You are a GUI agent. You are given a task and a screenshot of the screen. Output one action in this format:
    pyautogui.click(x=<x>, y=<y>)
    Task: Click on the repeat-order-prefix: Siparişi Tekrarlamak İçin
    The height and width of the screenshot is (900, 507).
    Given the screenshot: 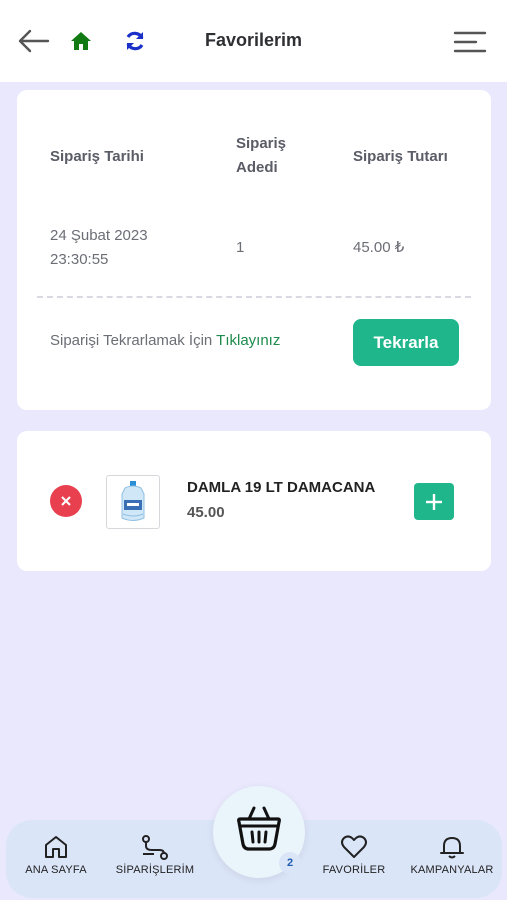 What is the action you would take?
    pyautogui.click(x=133, y=340)
    